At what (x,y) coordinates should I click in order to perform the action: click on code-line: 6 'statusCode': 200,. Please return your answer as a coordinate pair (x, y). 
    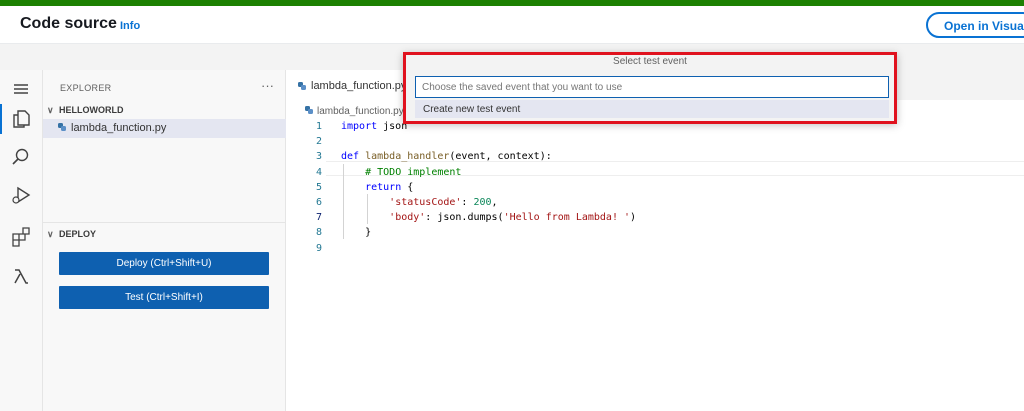
    Looking at the image, I should click on (655, 202).